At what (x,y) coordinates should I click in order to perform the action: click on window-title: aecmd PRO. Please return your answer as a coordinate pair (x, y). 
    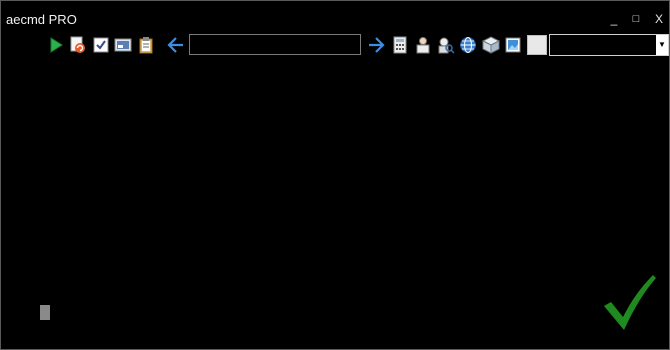
    Looking at the image, I should click on (41, 19).